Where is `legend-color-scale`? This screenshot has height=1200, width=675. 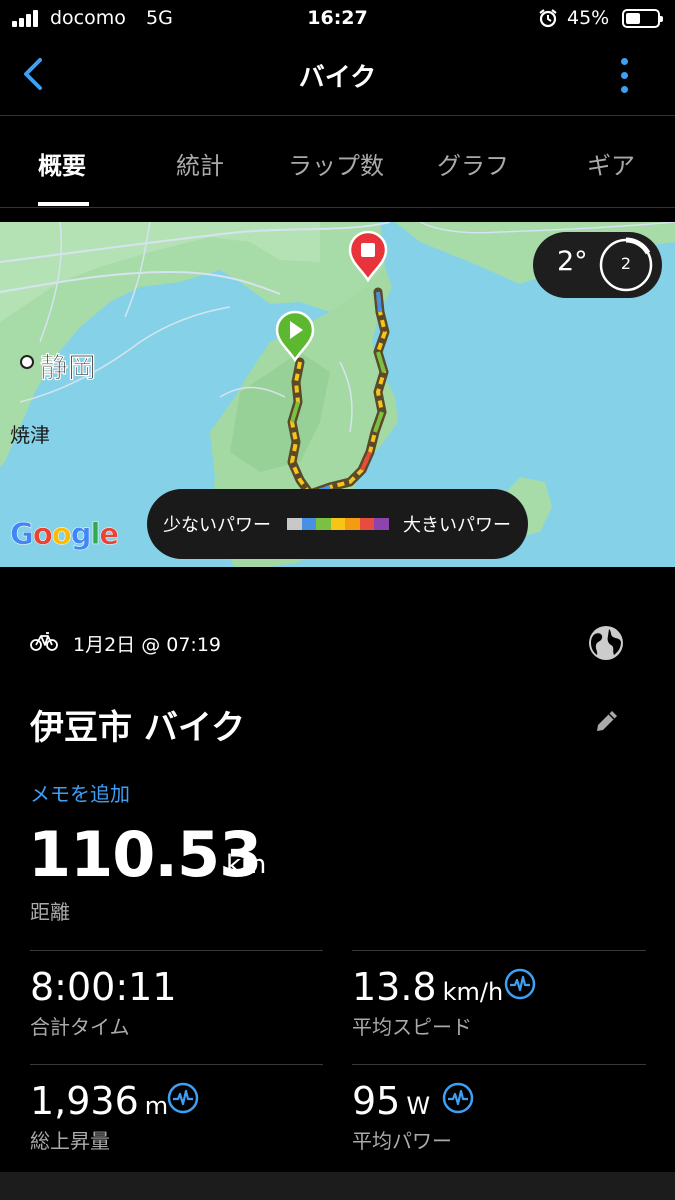 legend-color-scale is located at coordinates (338, 524).